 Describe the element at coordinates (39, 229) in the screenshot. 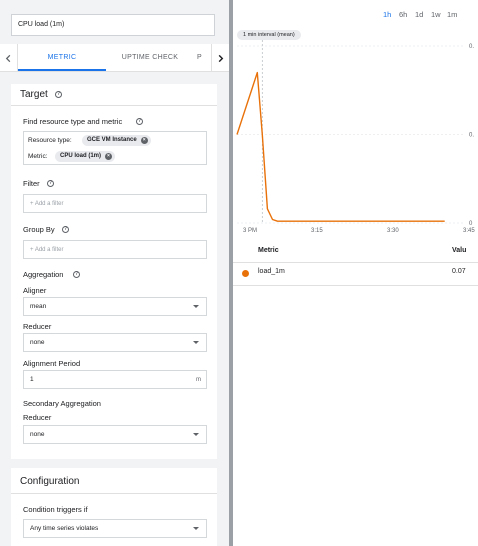

I see `group-by-label: Group By` at that location.